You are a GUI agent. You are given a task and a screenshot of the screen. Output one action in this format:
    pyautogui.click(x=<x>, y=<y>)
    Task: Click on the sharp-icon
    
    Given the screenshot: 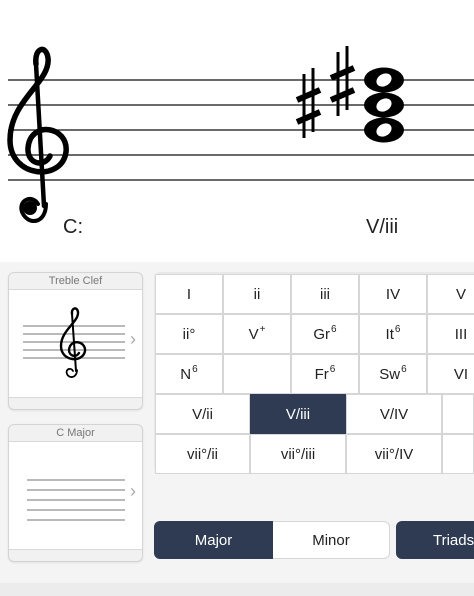 What is the action you would take?
    pyautogui.click(x=308, y=103)
    